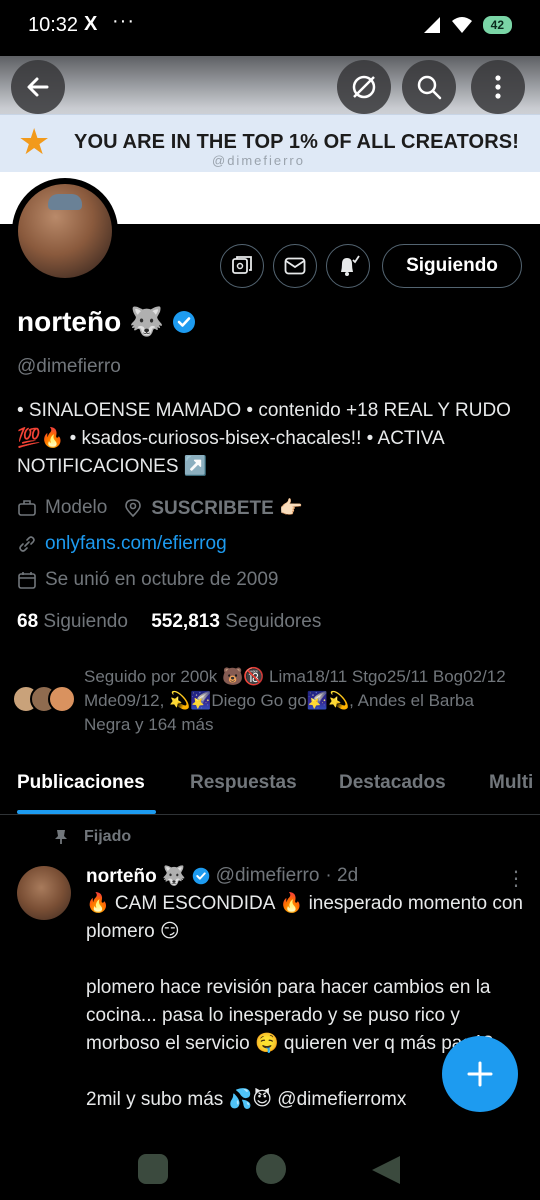  I want to click on pinned-label: Fijado, so click(108, 836).